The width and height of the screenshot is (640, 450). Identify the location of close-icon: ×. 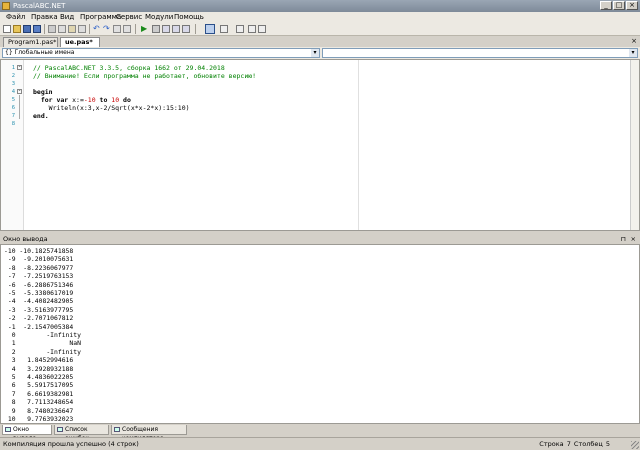
(633, 239).